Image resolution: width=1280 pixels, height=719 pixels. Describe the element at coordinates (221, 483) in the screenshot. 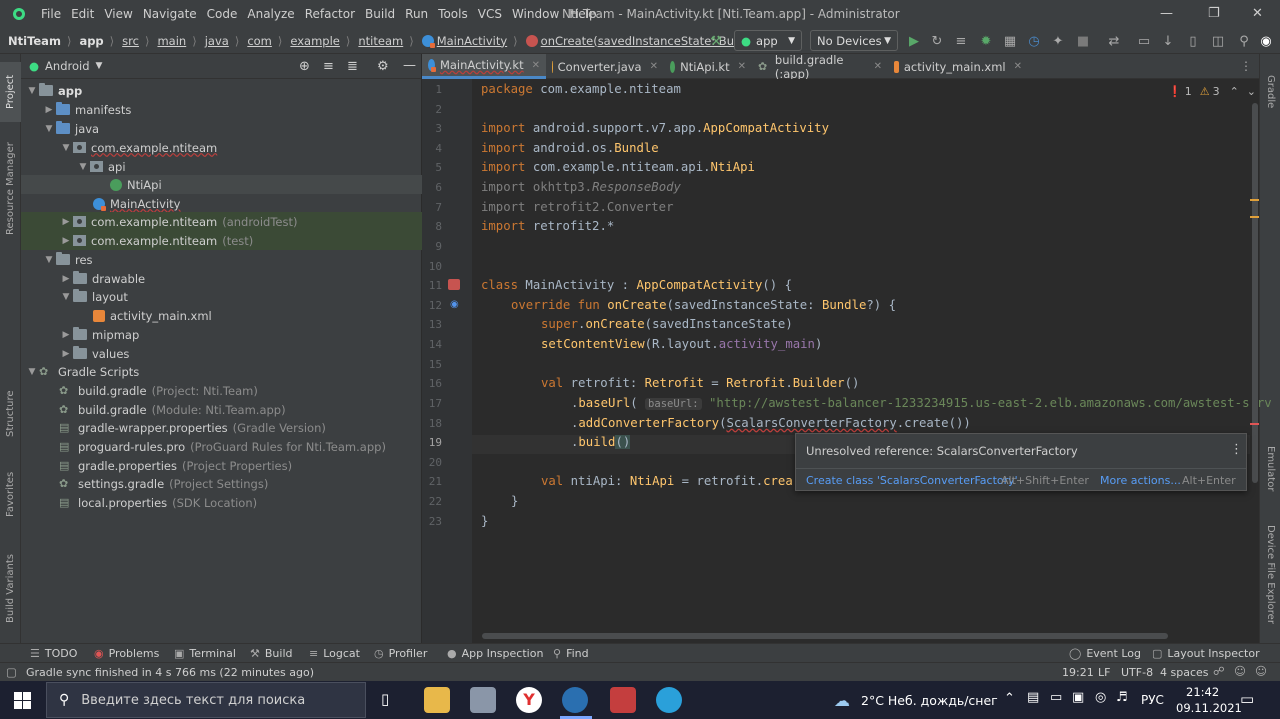

I see `tree-item-settings-gradle: ✿ settings.gradle (Project Settings)` at that location.